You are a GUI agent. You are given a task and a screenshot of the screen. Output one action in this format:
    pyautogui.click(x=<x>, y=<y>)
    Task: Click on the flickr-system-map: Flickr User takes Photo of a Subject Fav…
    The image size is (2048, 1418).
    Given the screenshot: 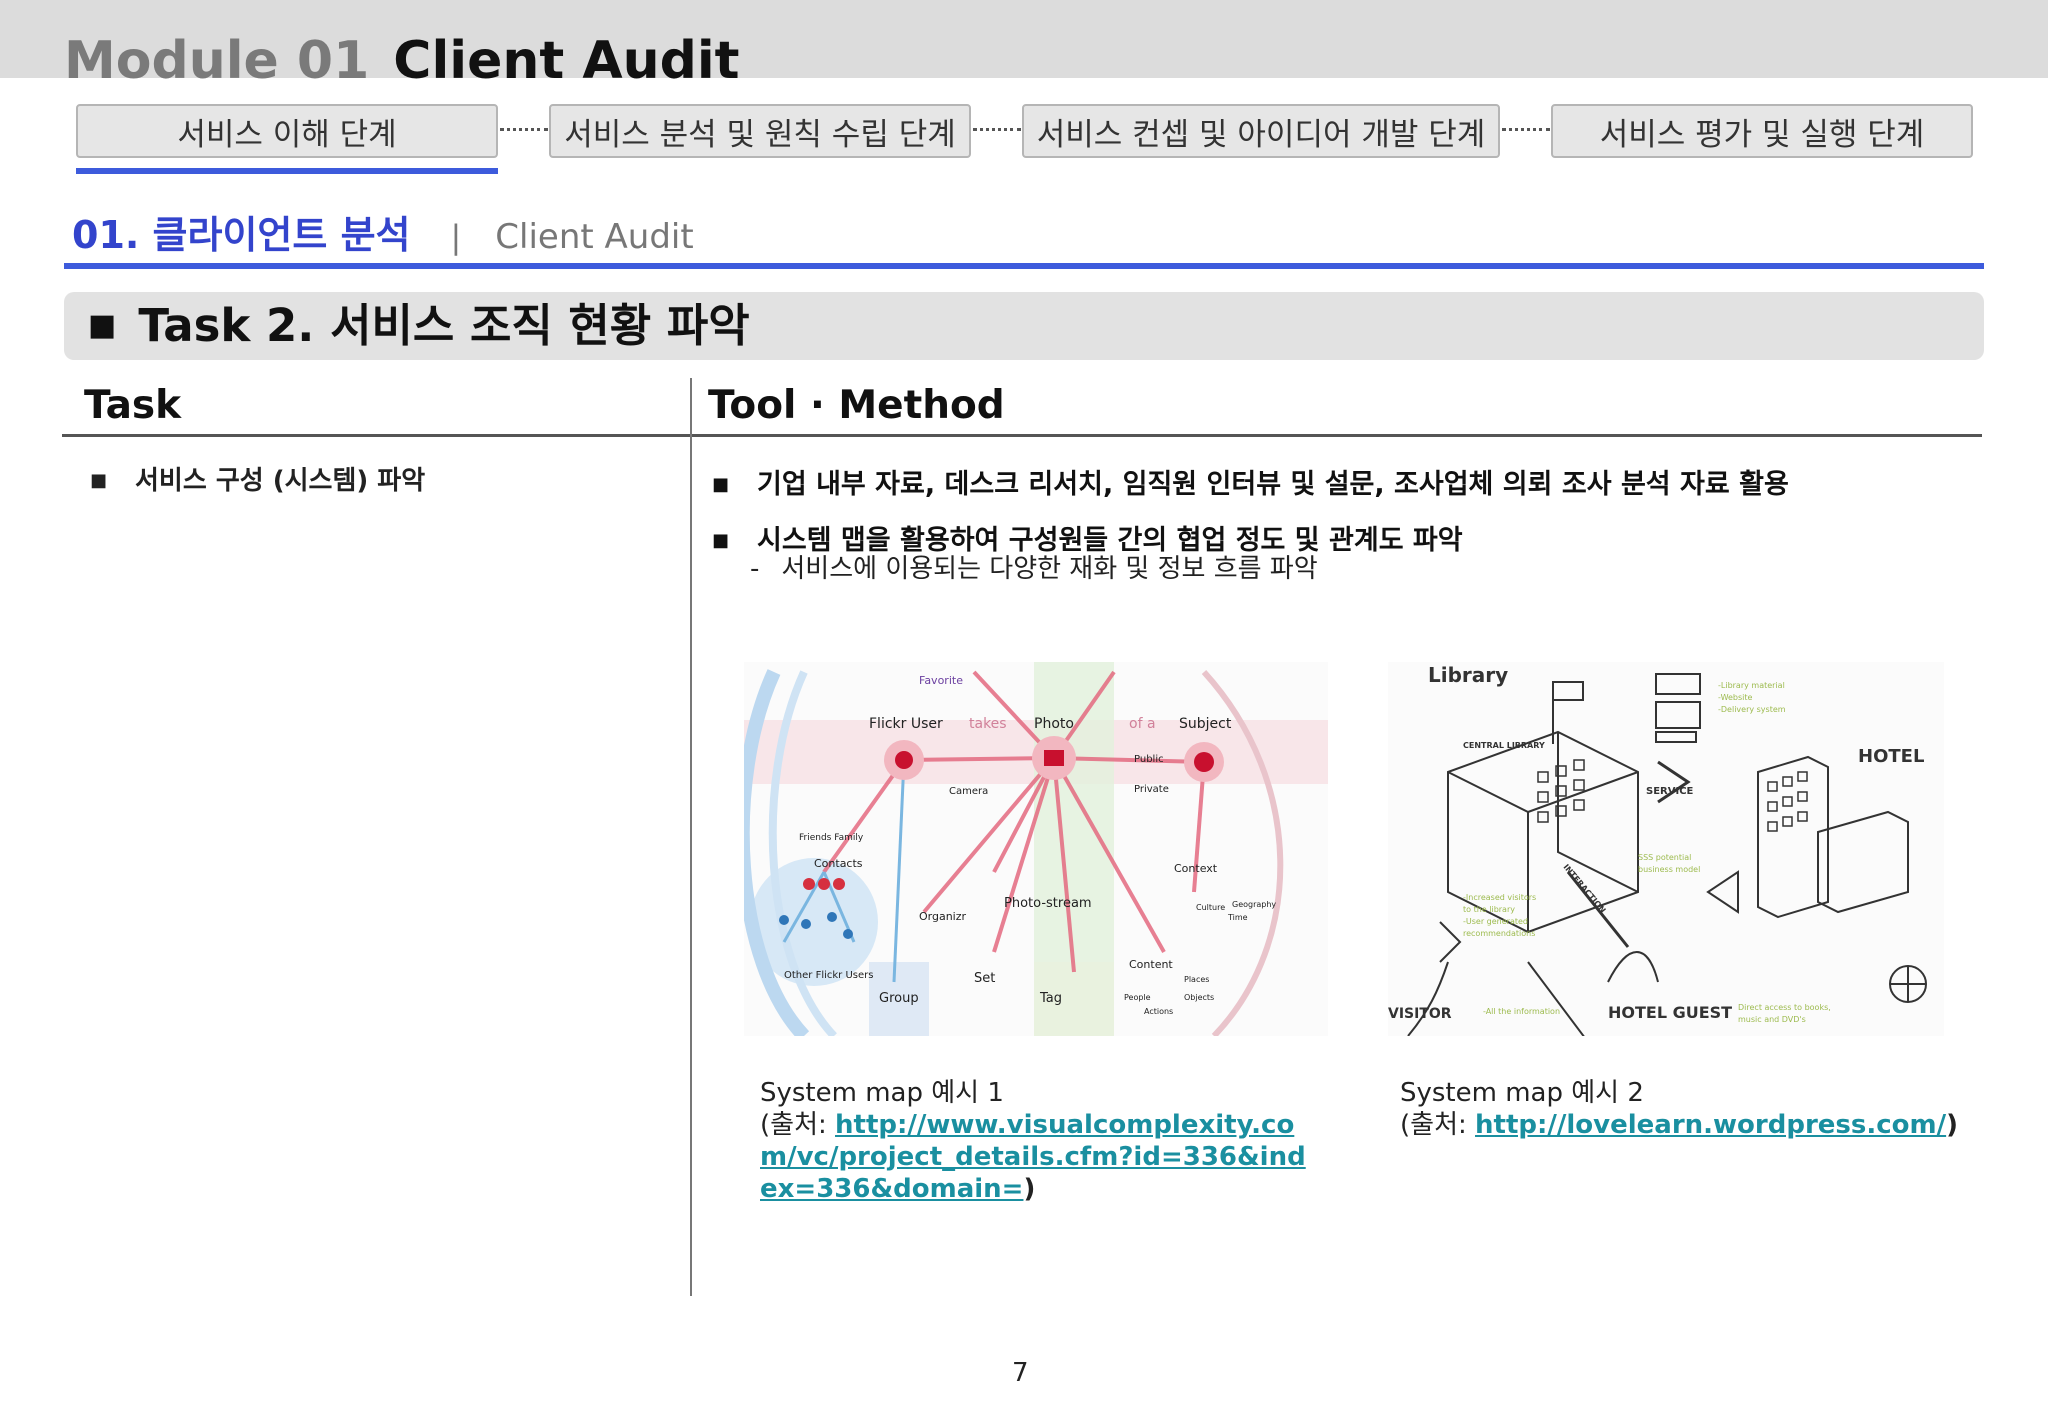 What is the action you would take?
    pyautogui.click(x=1036, y=849)
    